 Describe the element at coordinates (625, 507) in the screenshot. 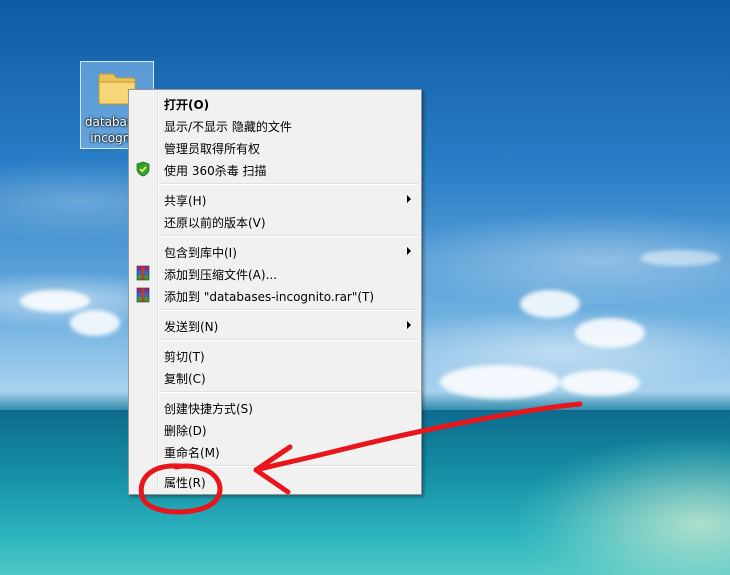

I see `sandbar` at that location.